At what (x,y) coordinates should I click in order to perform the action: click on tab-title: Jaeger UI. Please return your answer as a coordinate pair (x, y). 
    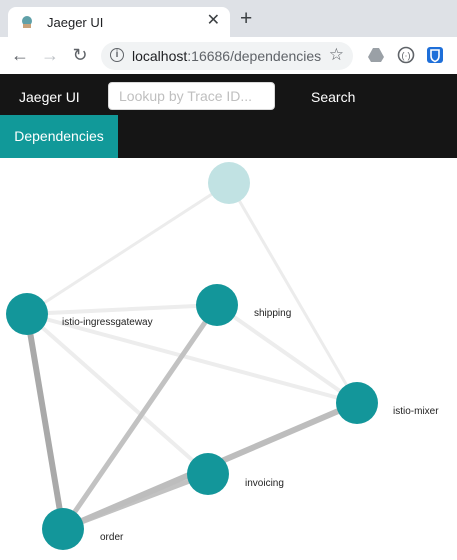
    Looking at the image, I should click on (75, 22).